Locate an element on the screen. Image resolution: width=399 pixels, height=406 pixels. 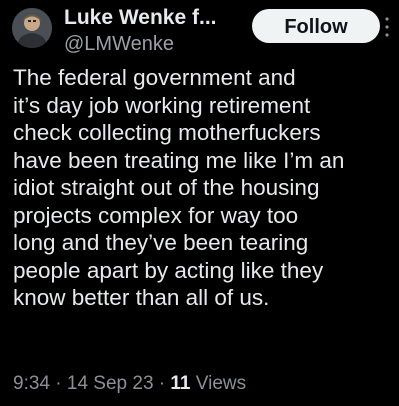
user-avatar-icon is located at coordinates (32, 28).